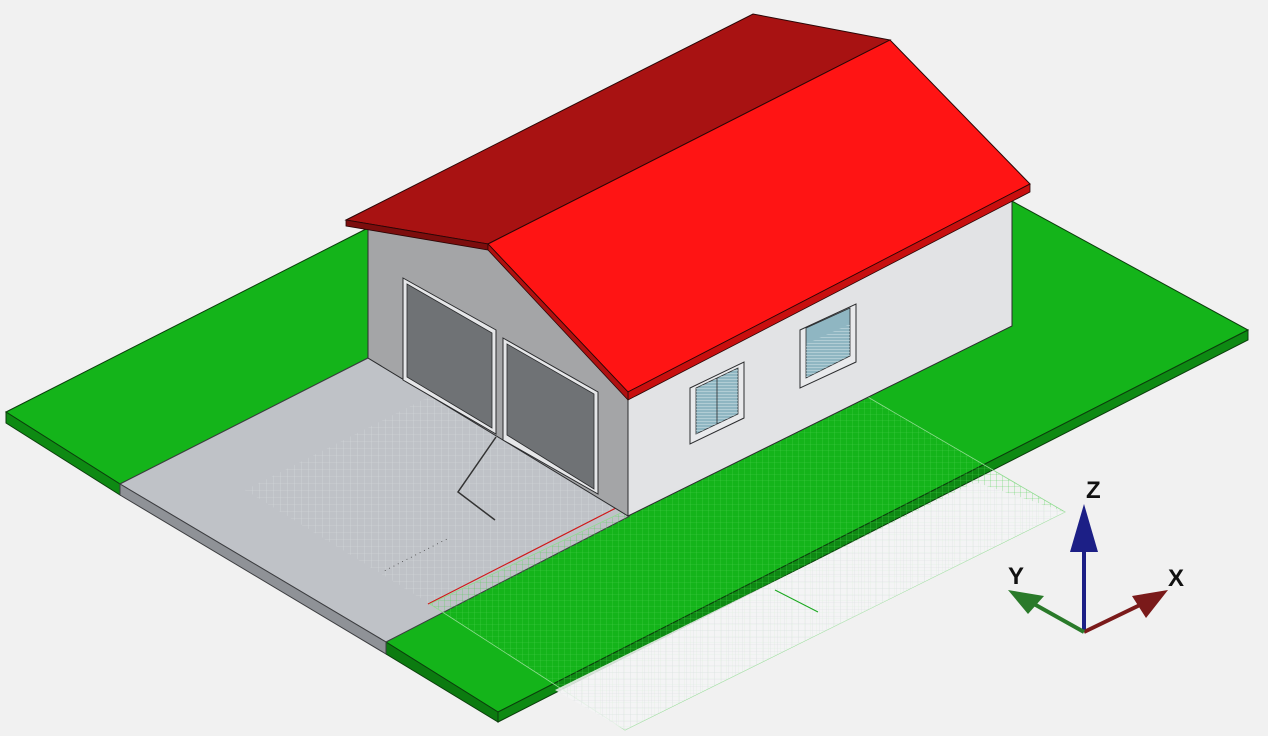 Image resolution: width=1268 pixels, height=736 pixels. Describe the element at coordinates (1093, 490) in the screenshot. I see `z-axis-label: Z` at that location.